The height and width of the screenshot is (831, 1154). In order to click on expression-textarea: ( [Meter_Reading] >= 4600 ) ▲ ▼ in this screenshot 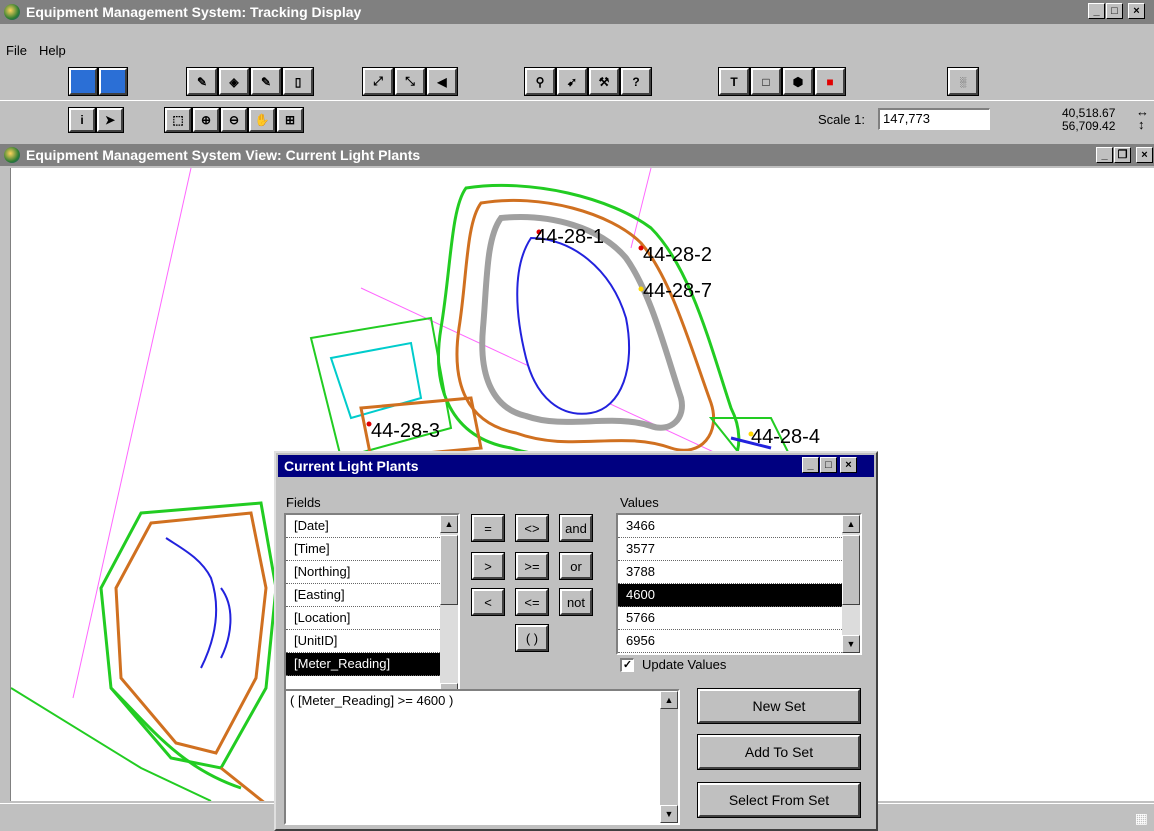, I will do `click(482, 757)`.